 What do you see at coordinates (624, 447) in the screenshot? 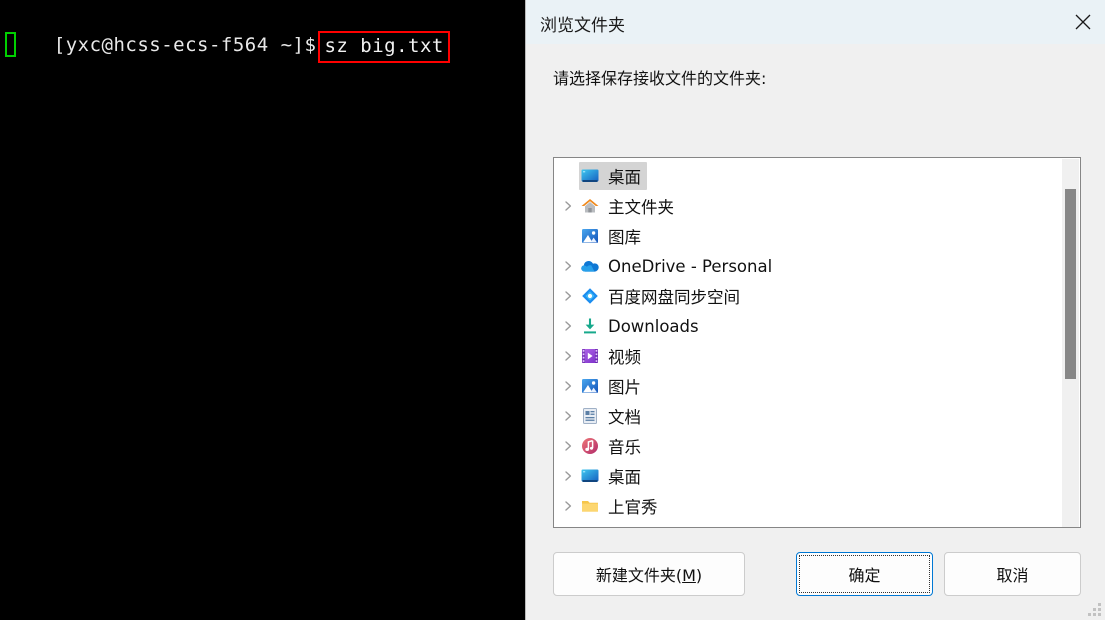
I see `tree-item-label: 音乐` at bounding box center [624, 447].